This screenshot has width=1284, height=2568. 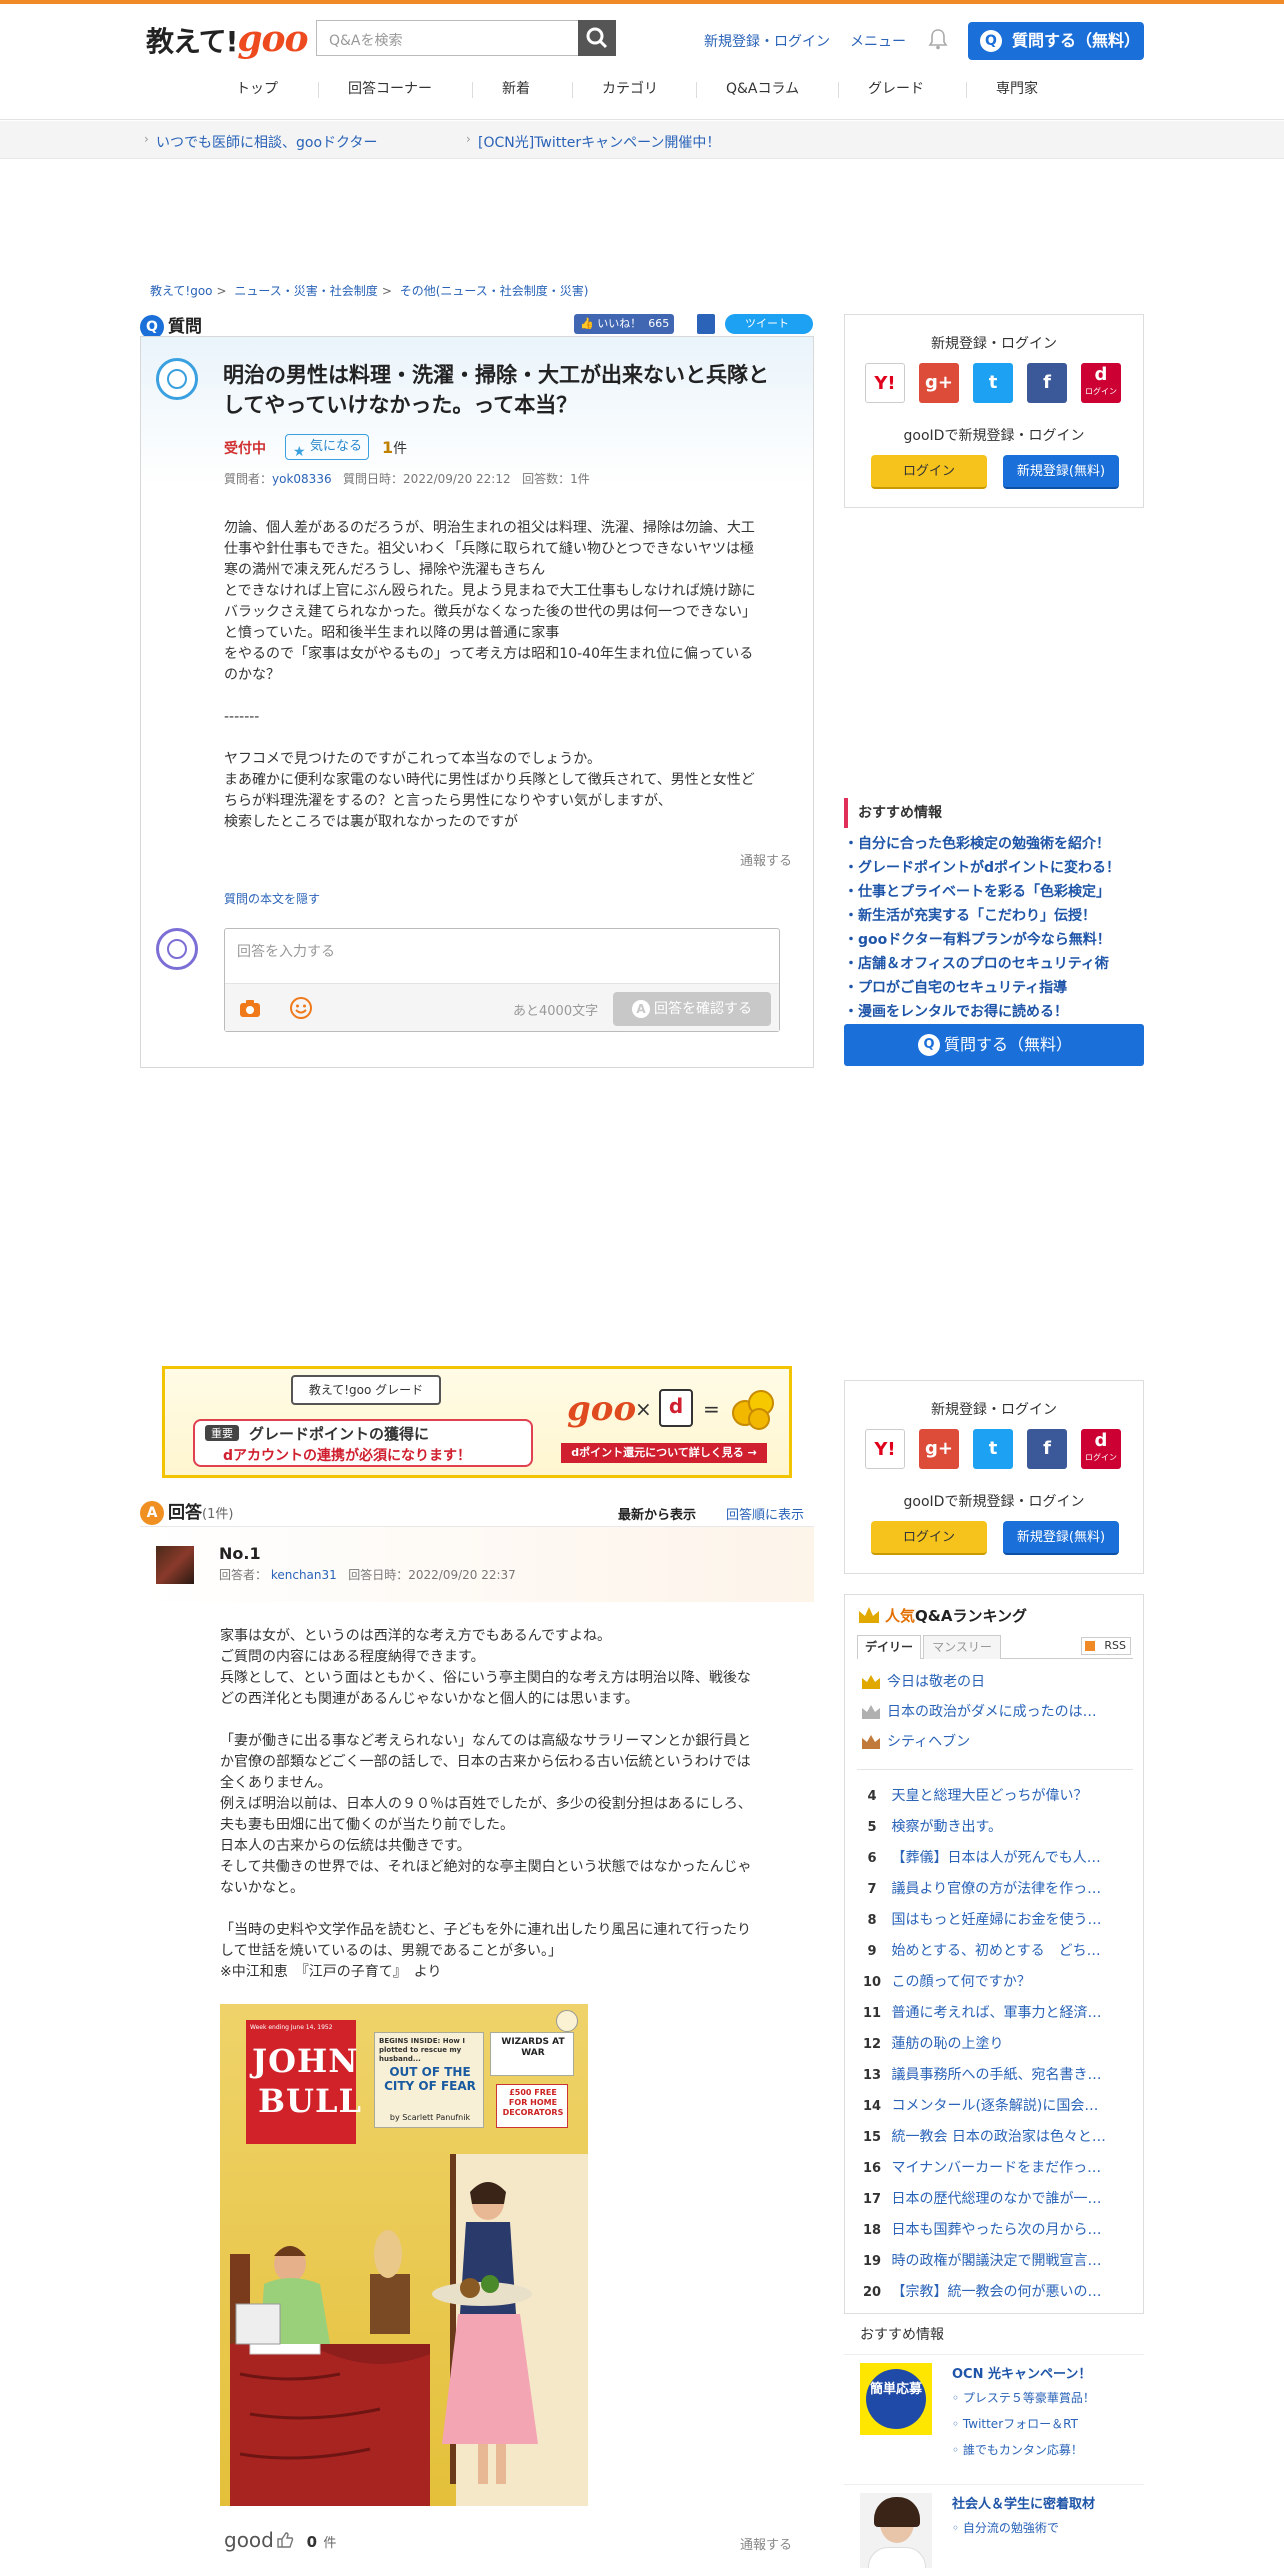 I want to click on nav-item: カテゴリ, so click(x=630, y=88).